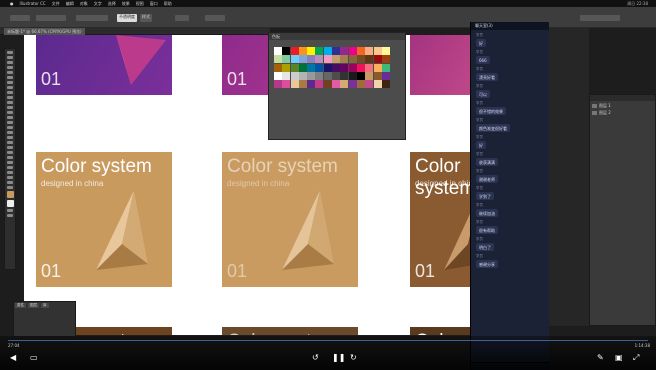  I want to click on screen-mode-icon, so click(10, 215).